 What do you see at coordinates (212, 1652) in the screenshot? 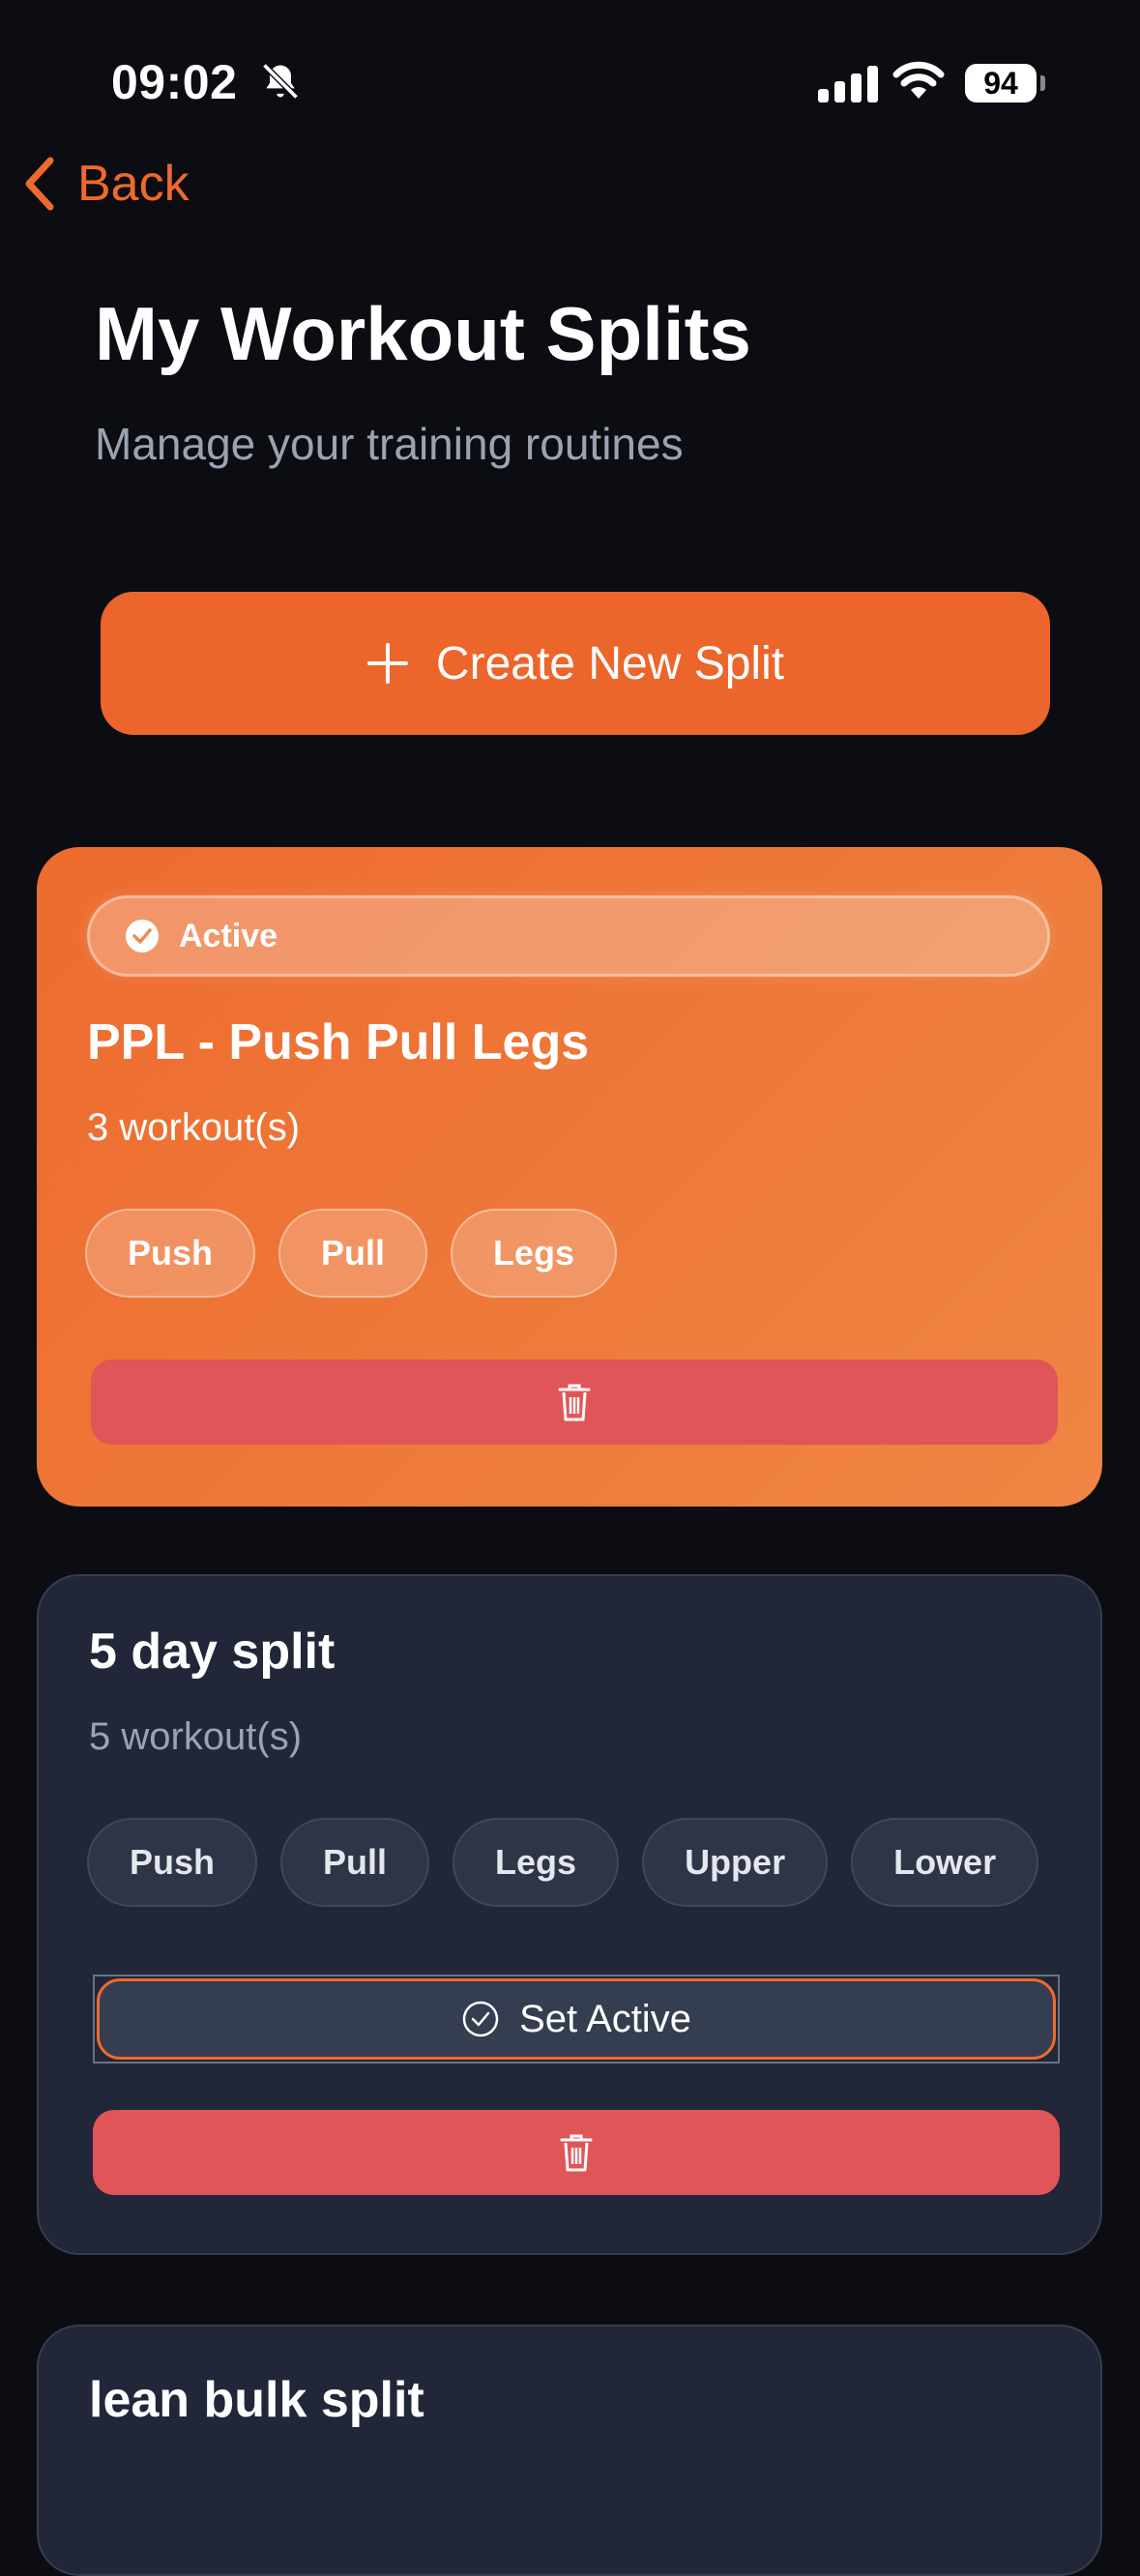
I see `split-title: 5 day split` at bounding box center [212, 1652].